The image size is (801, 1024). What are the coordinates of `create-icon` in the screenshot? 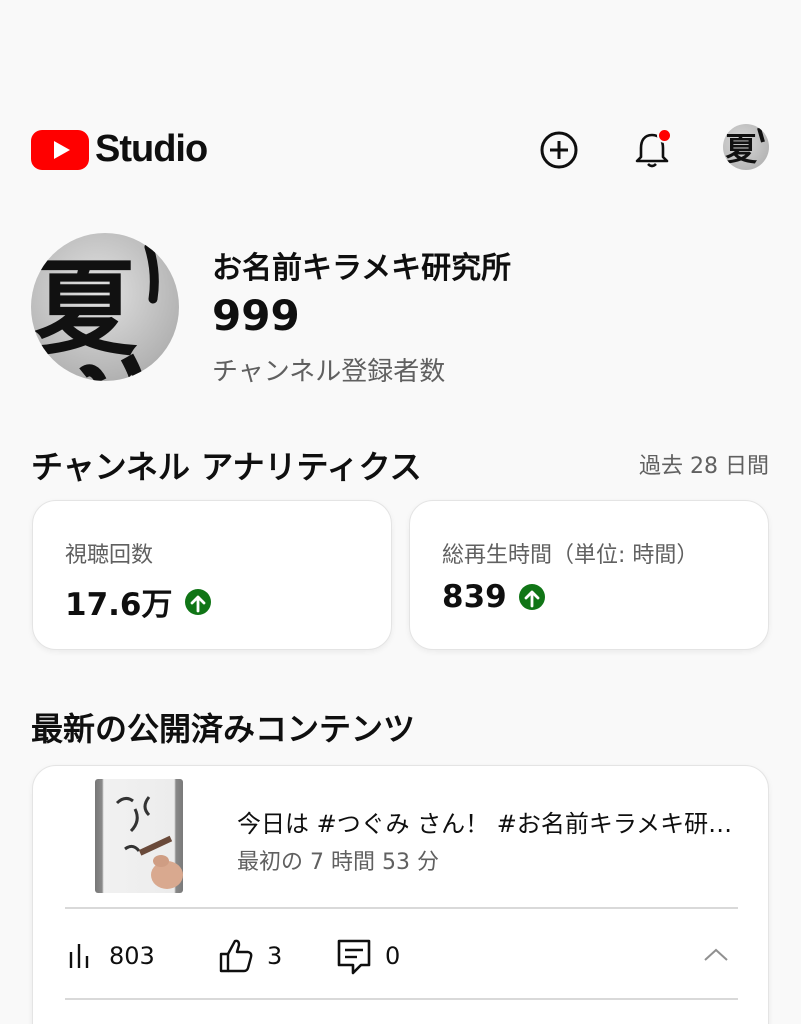 It's located at (559, 150).